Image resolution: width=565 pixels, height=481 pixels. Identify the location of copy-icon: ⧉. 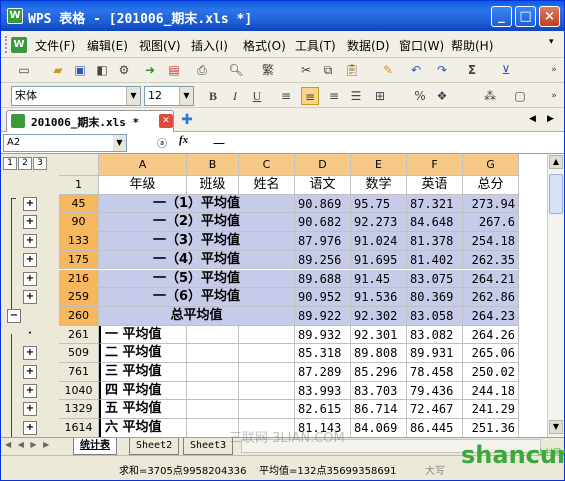
(328, 70).